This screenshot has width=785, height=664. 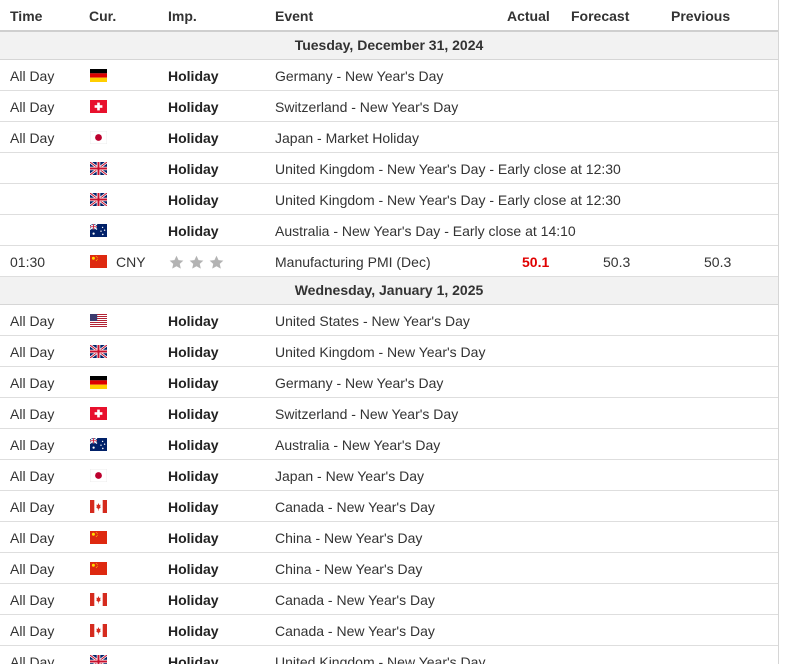 What do you see at coordinates (182, 16) in the screenshot?
I see `header-importance: Imp.` at bounding box center [182, 16].